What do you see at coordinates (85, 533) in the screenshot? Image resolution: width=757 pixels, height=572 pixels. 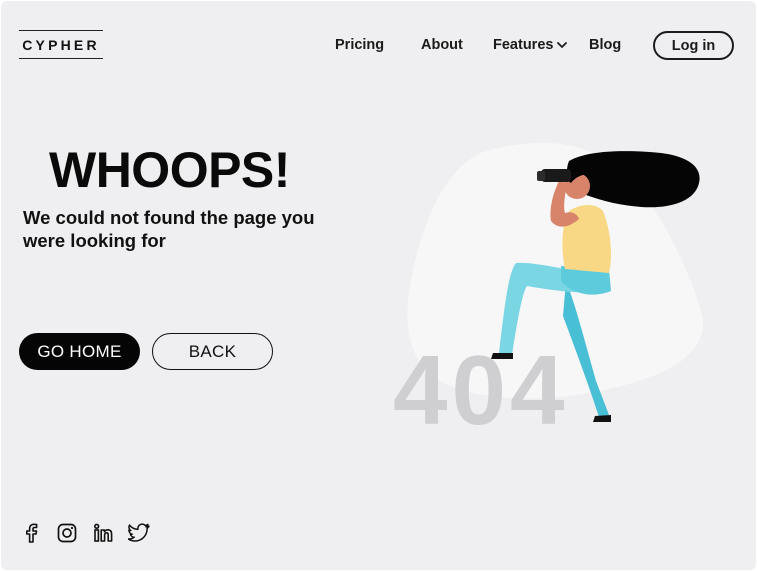 I see `social-links` at bounding box center [85, 533].